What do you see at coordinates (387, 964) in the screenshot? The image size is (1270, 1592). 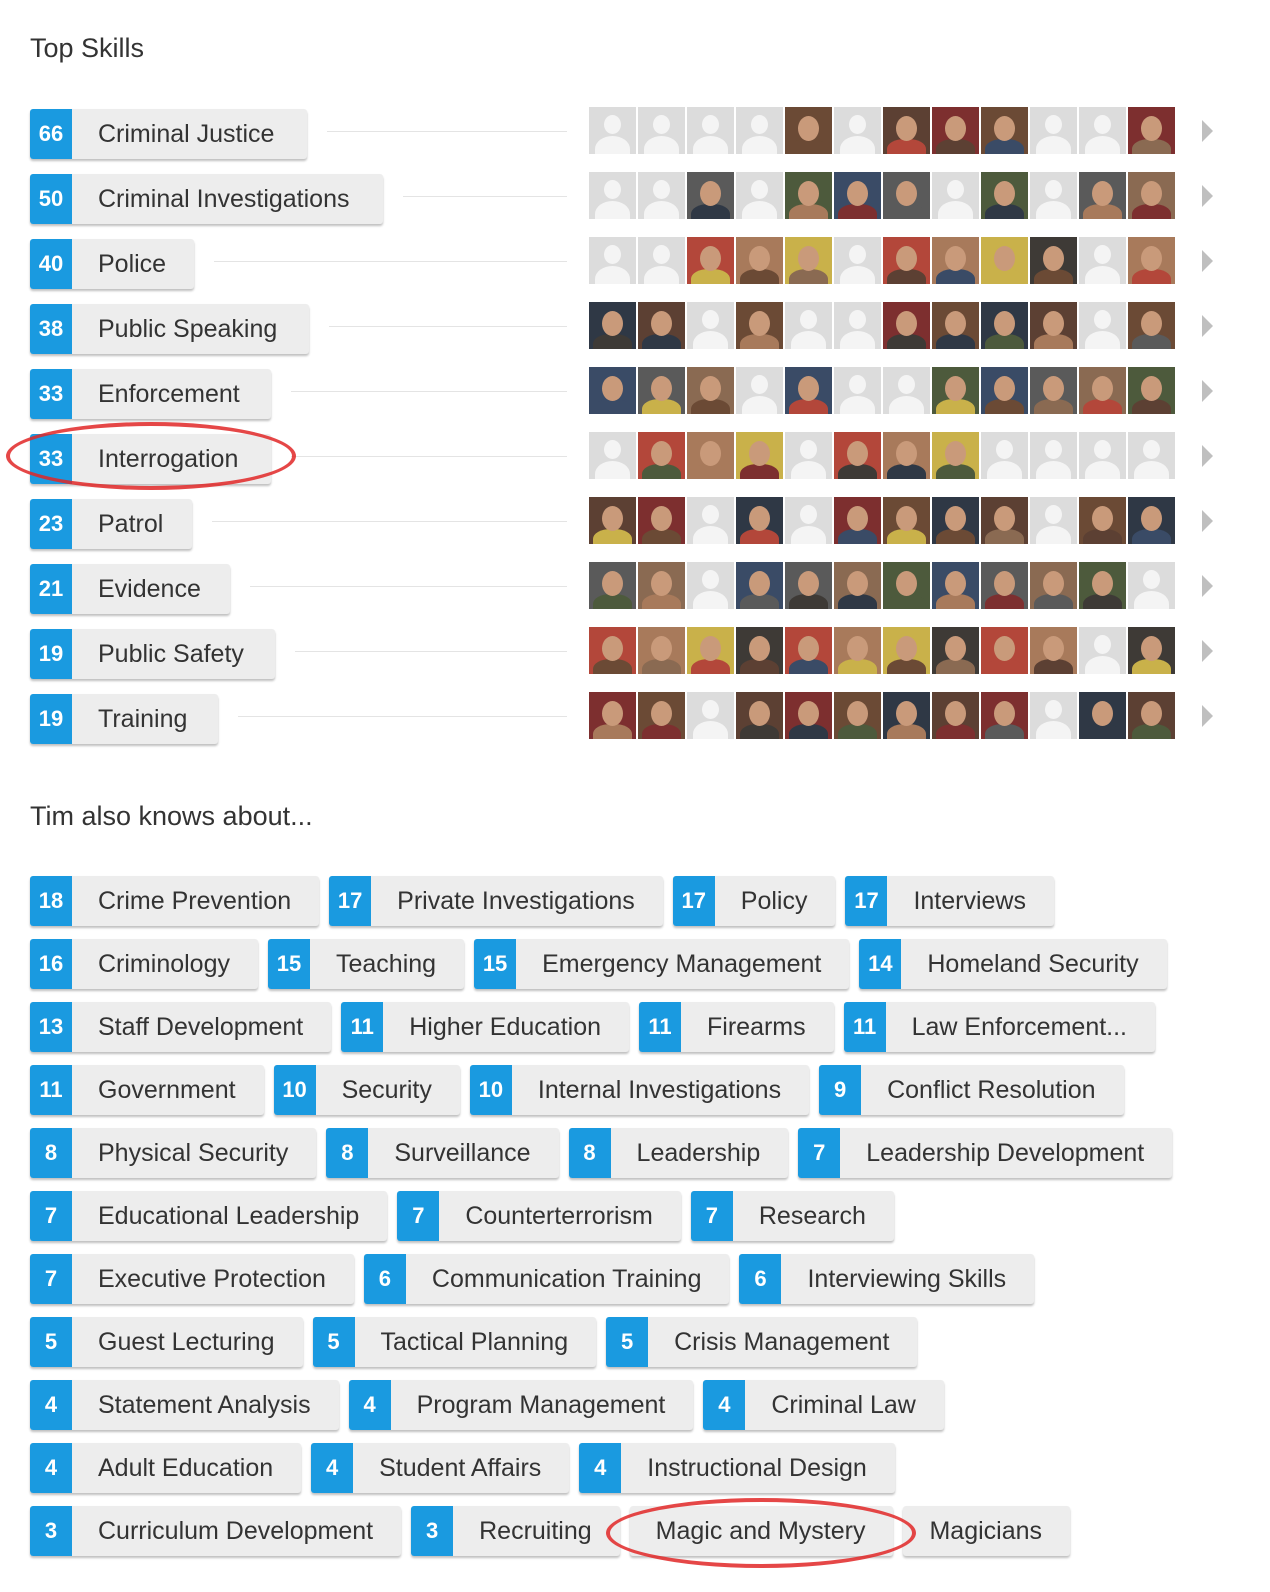 I see `skill-name: Teaching` at bounding box center [387, 964].